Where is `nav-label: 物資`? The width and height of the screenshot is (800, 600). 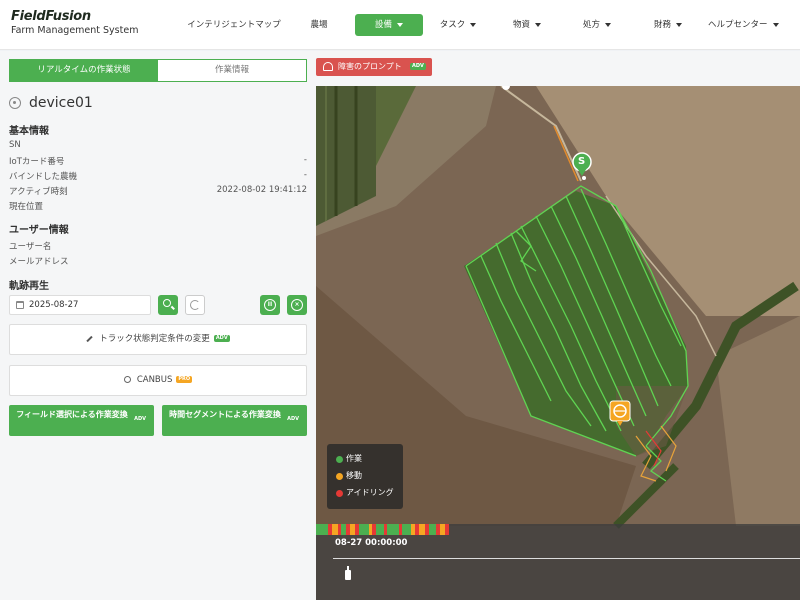 nav-label: 物資 is located at coordinates (521, 25).